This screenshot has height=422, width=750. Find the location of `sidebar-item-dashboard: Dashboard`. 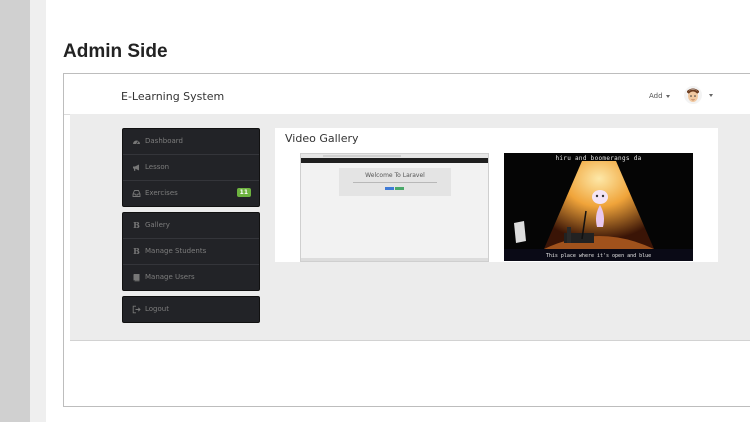

sidebar-item-dashboard: Dashboard is located at coordinates (191, 142).